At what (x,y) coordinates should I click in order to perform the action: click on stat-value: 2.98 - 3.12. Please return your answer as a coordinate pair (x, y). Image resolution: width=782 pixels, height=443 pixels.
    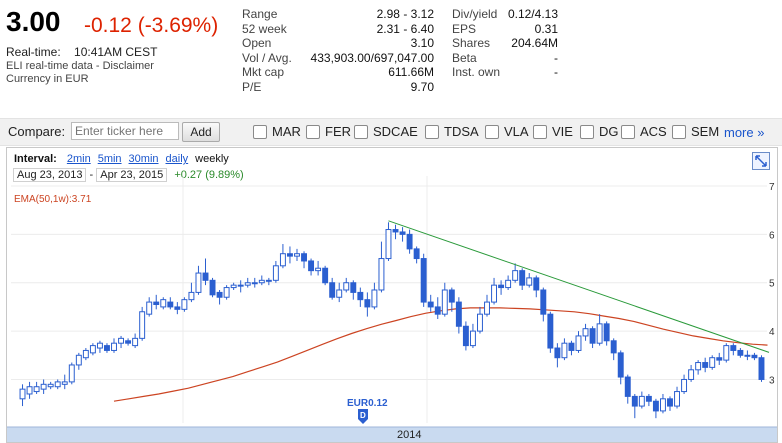
    Looking at the image, I should click on (405, 14).